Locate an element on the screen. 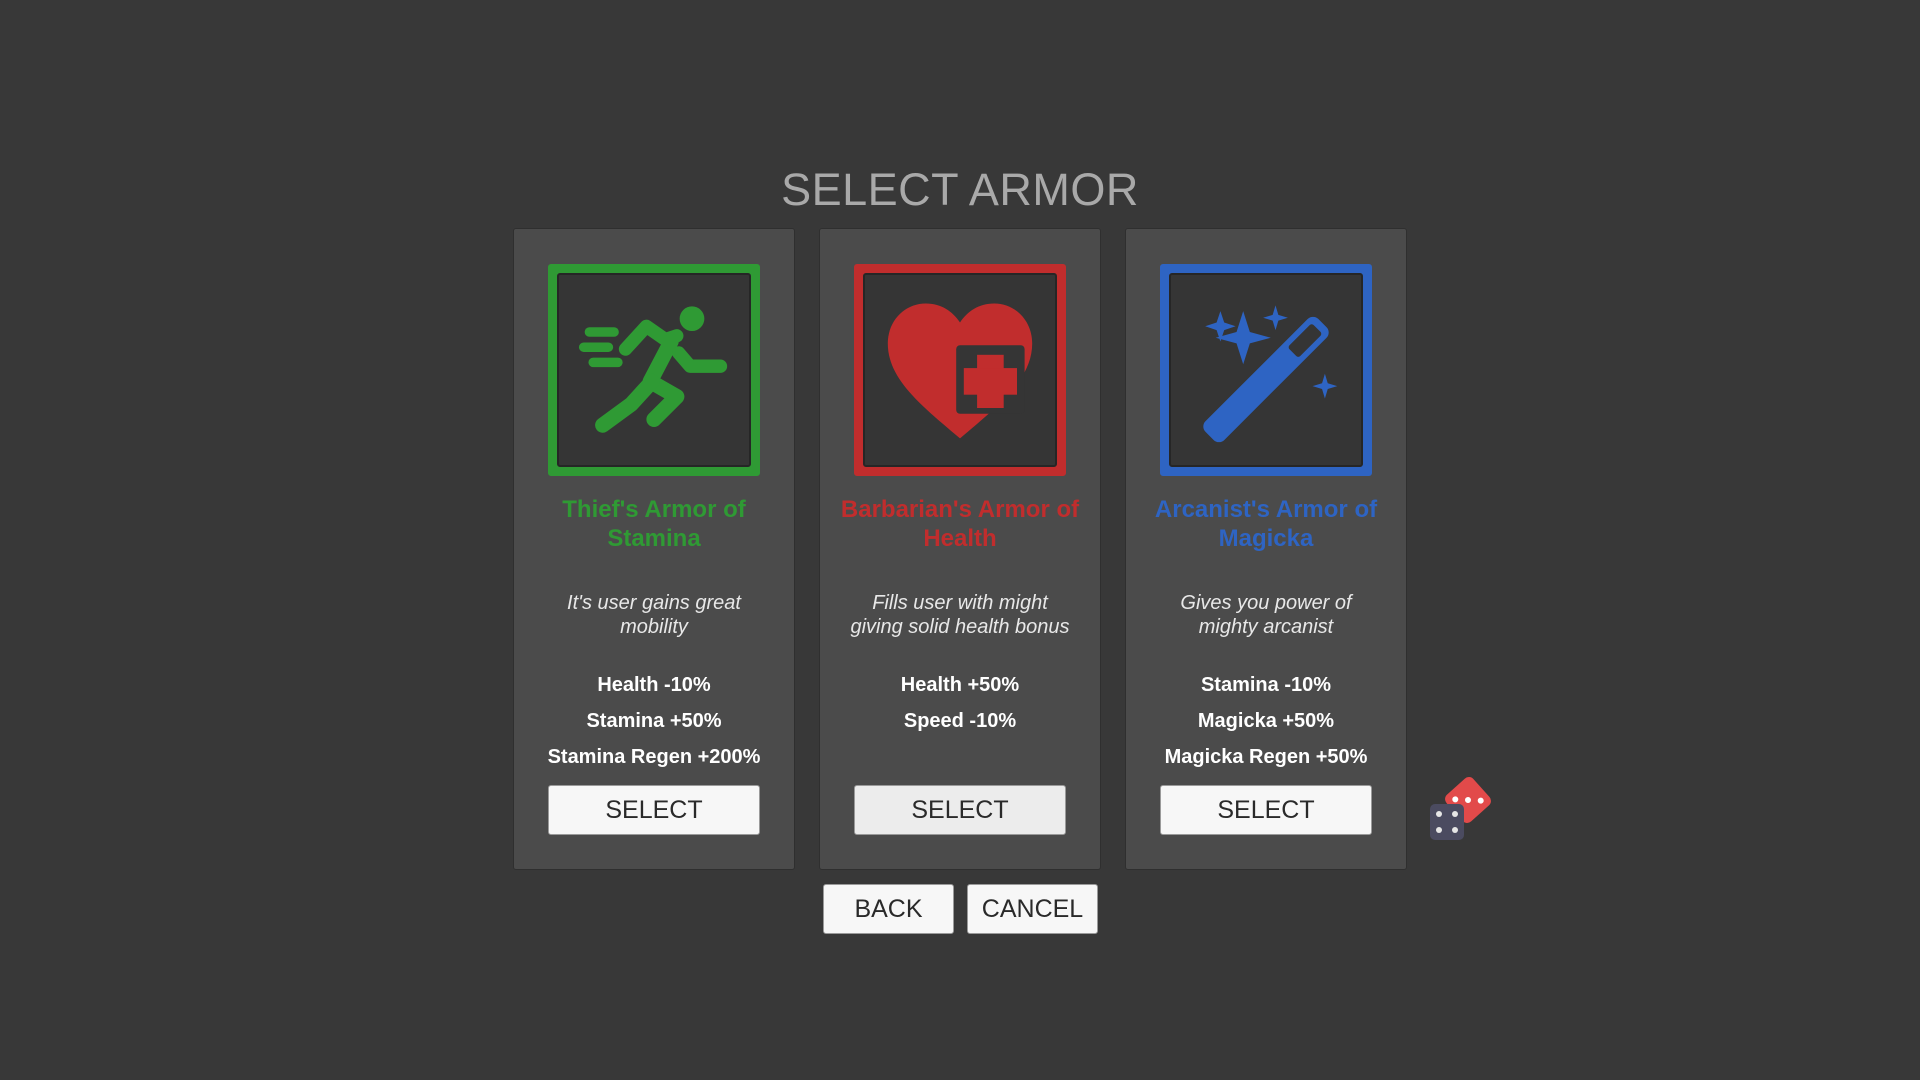 The height and width of the screenshot is (1080, 1920). randomize-dice-button is located at coordinates (1463, 810).